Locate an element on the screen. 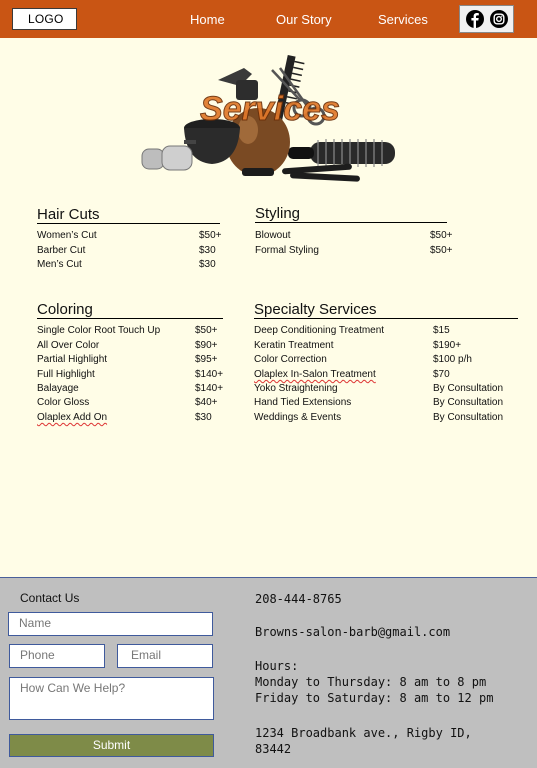  social-links is located at coordinates (486, 19).